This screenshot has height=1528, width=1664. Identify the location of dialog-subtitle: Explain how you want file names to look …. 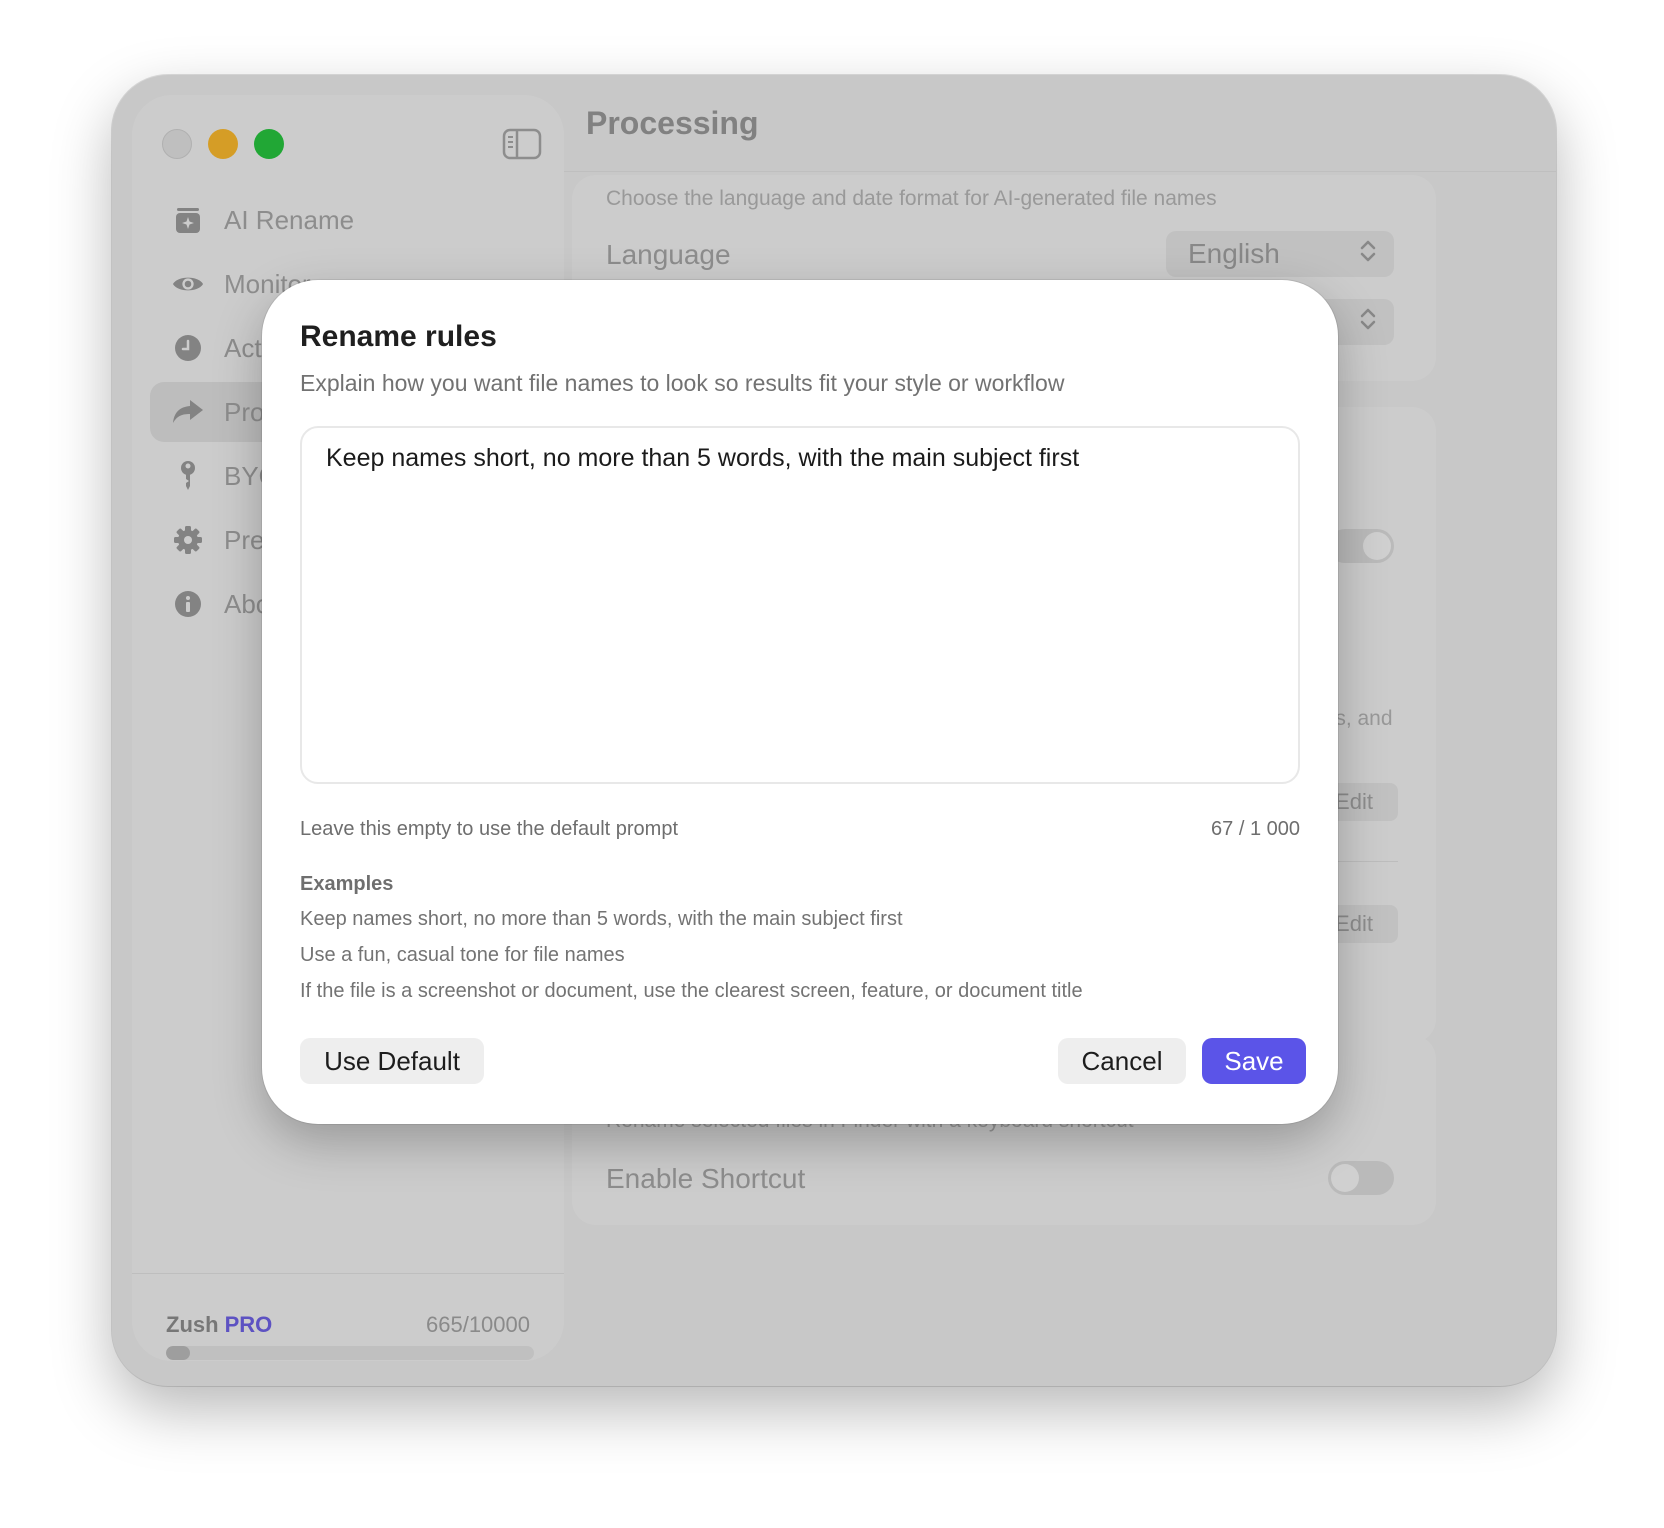
(682, 383).